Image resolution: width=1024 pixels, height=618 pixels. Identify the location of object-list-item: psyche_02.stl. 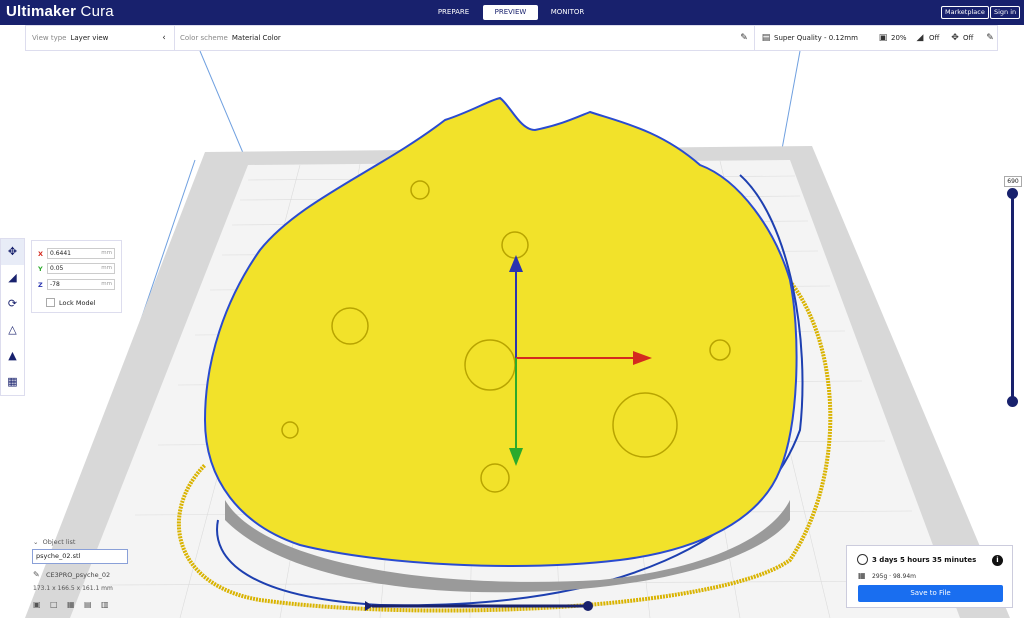
(80, 556).